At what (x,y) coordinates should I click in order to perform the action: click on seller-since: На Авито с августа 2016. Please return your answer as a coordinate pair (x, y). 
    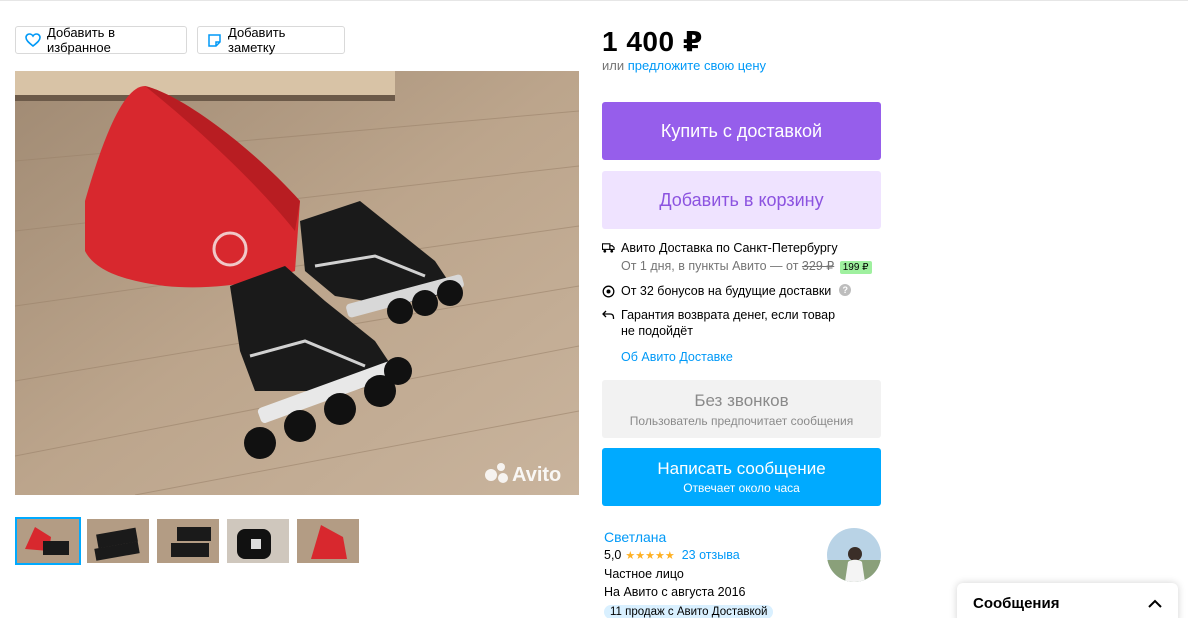
    Looking at the image, I should click on (675, 592).